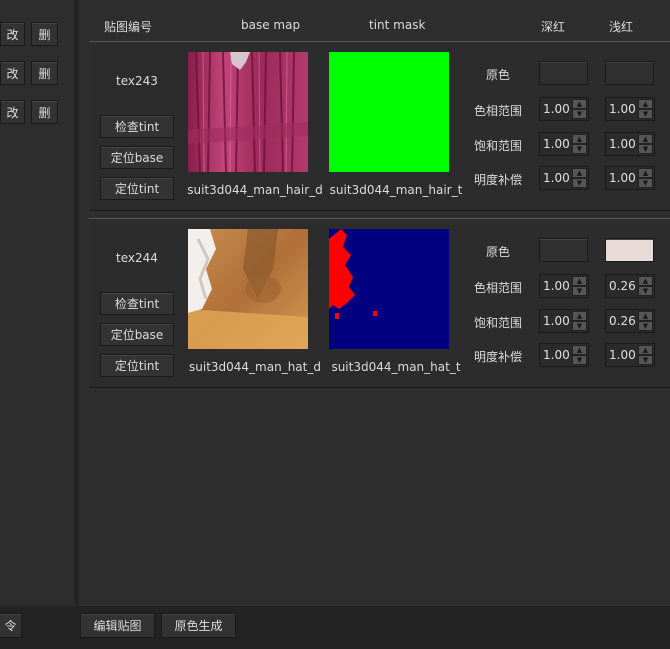 The height and width of the screenshot is (649, 670). I want to click on header-tex-id: 贴图编号, so click(128, 27).